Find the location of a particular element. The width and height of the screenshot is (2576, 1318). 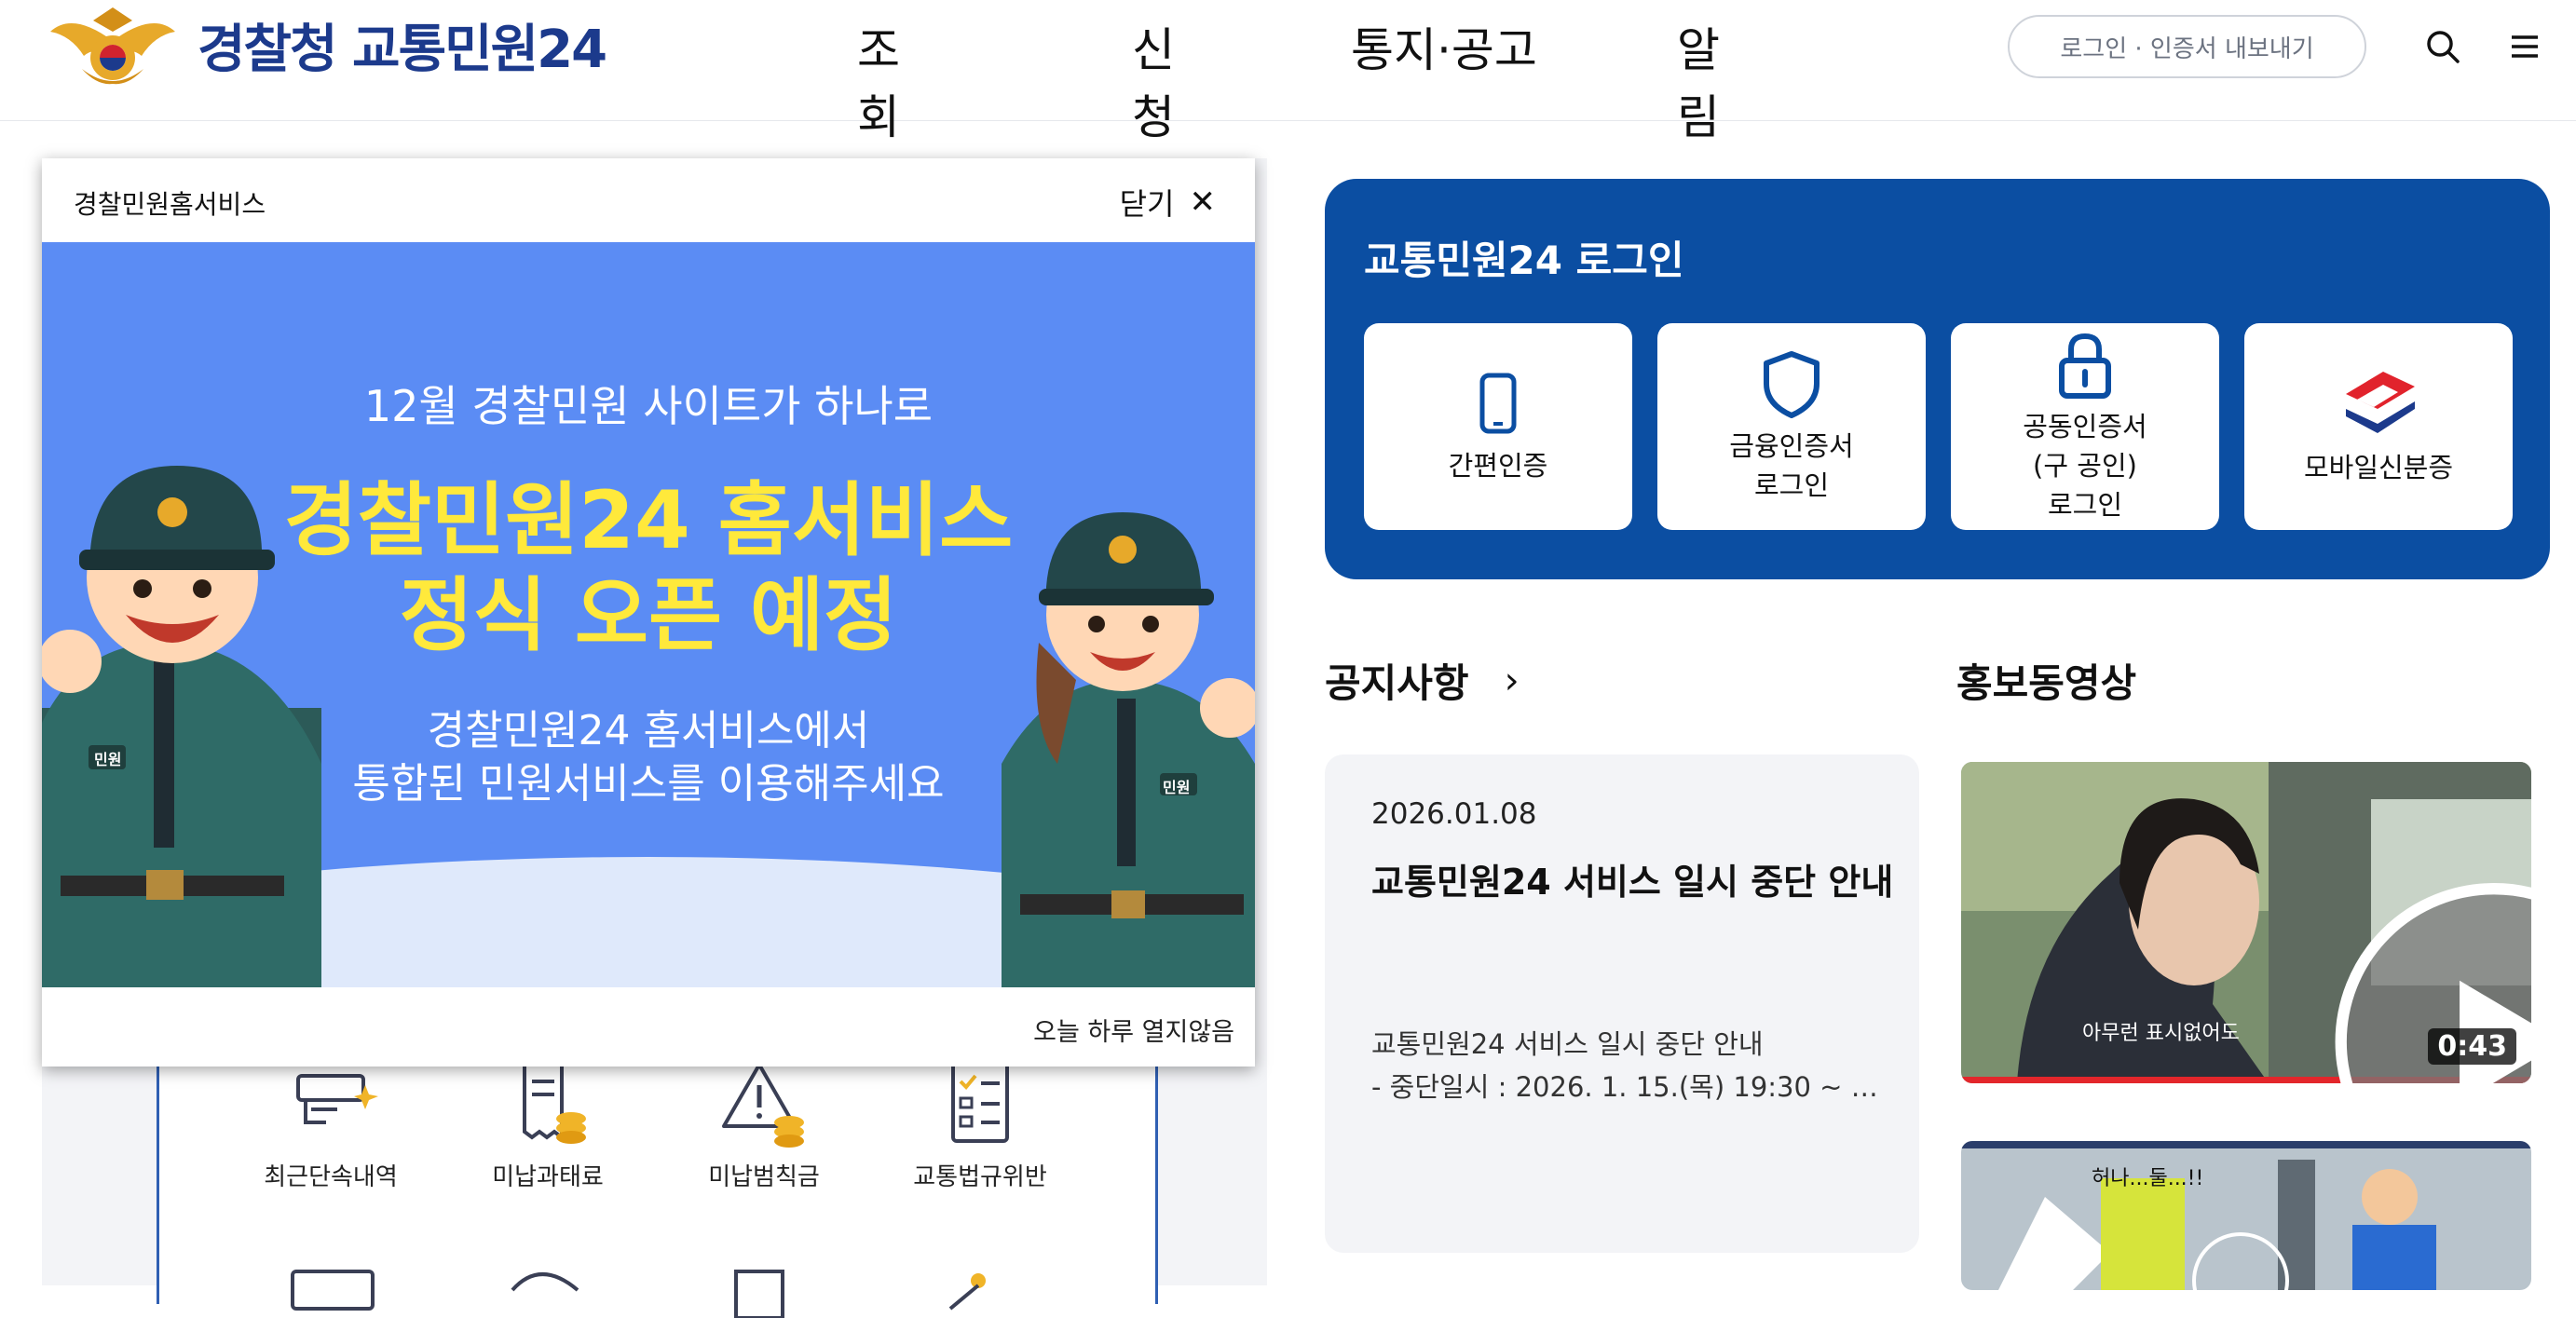

service-unpaid-fine: 미납과태료 is located at coordinates (548, 1124).